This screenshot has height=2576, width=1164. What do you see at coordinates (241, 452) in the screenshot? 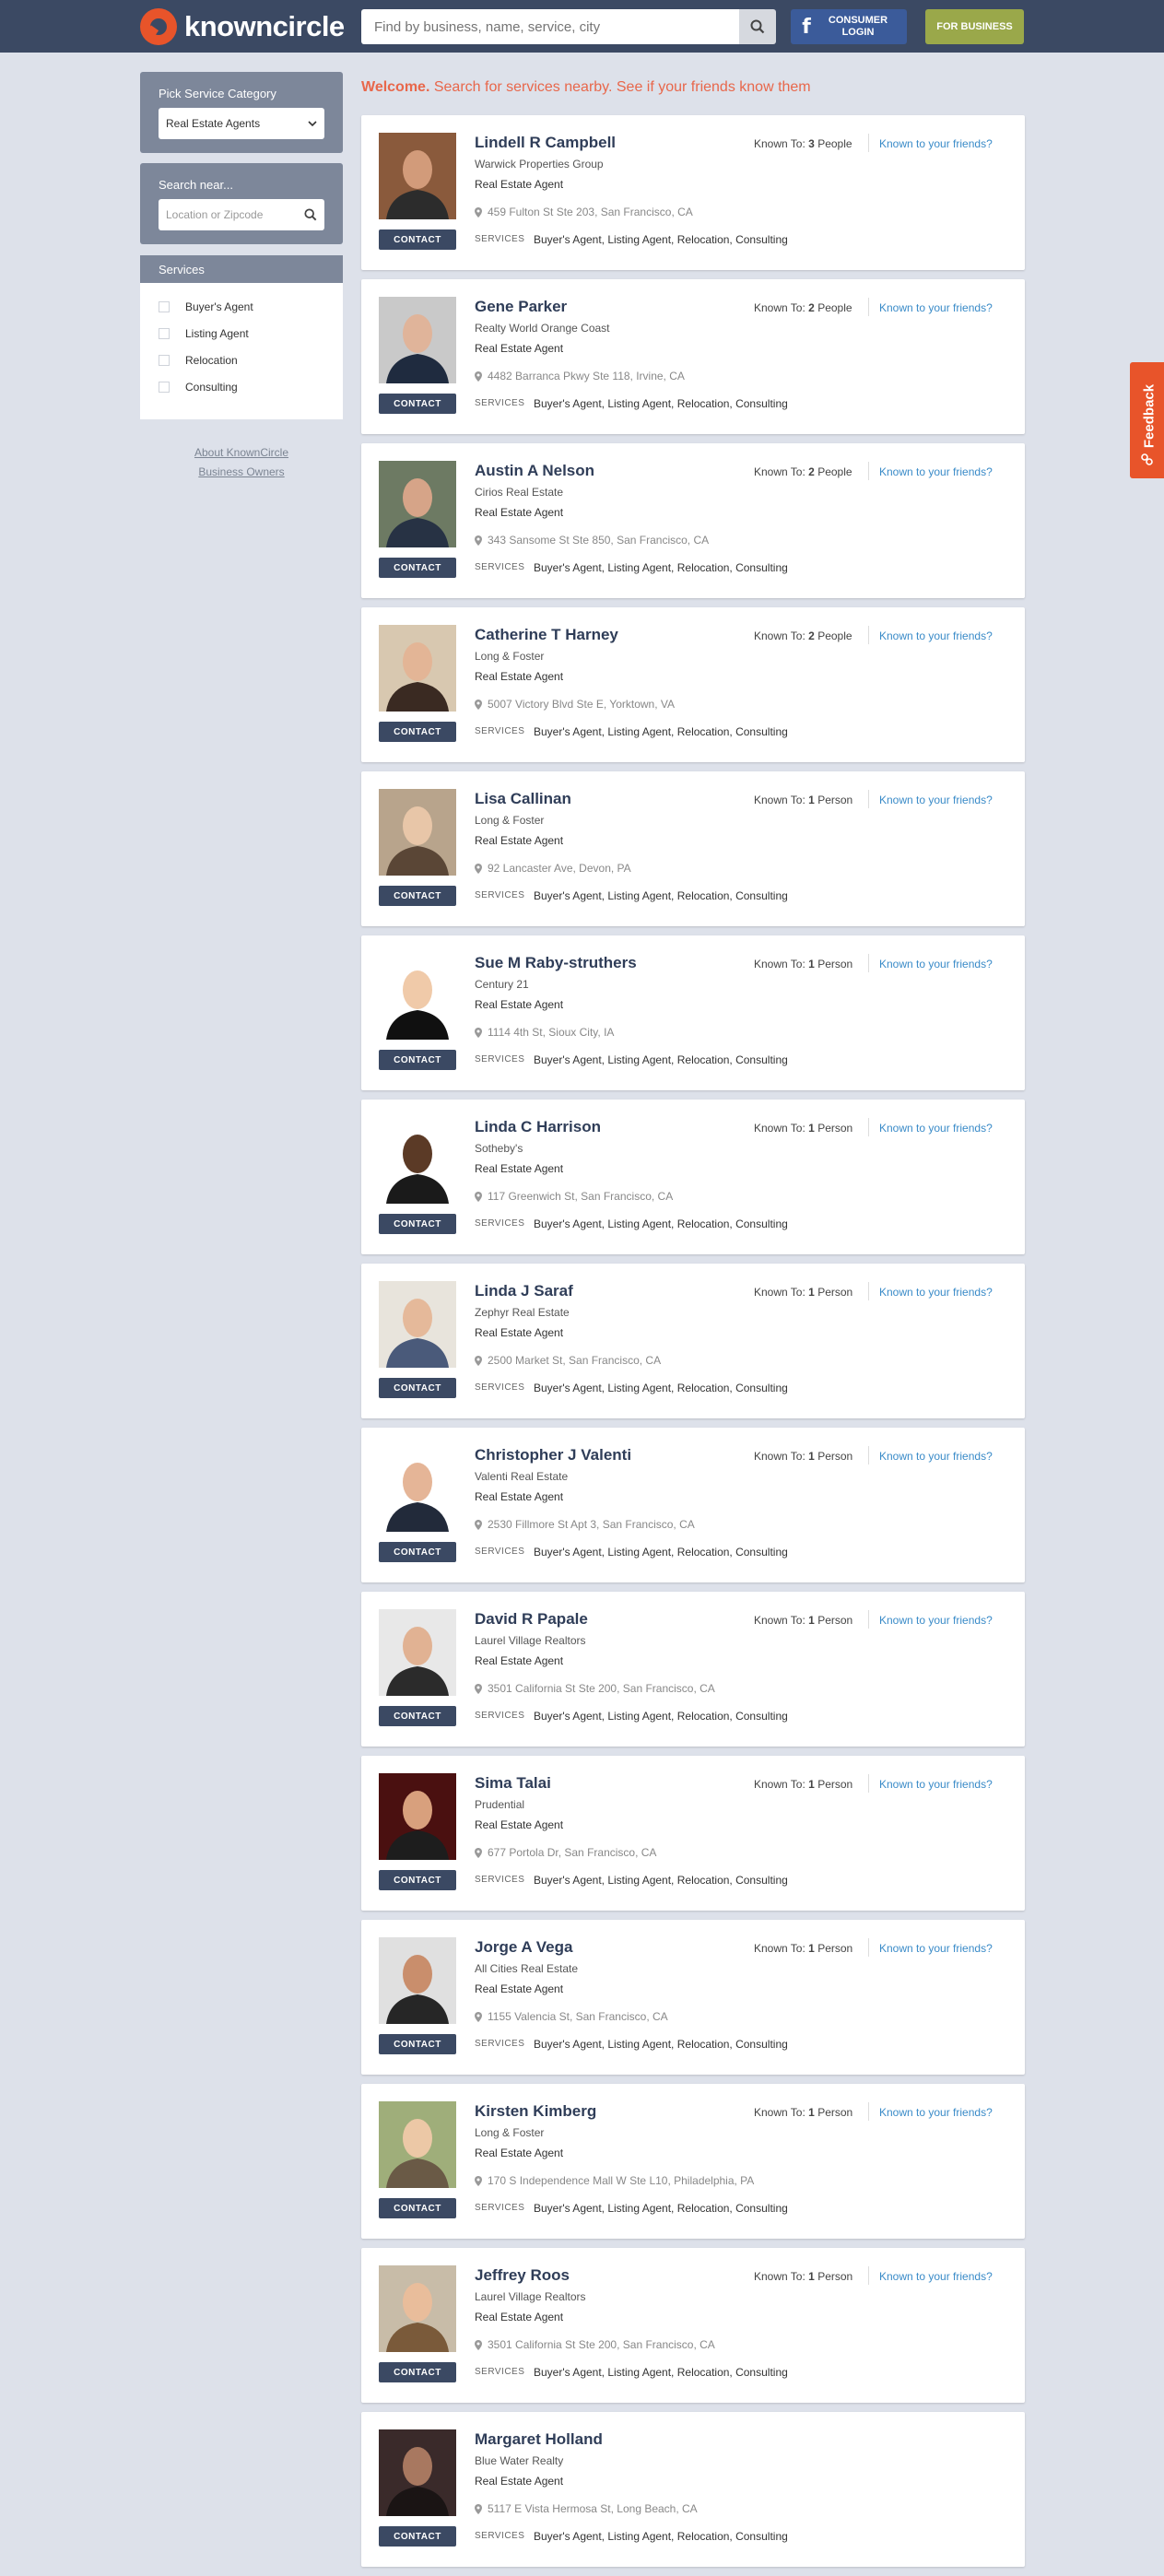
I see `about-link: About KnownCircle` at bounding box center [241, 452].